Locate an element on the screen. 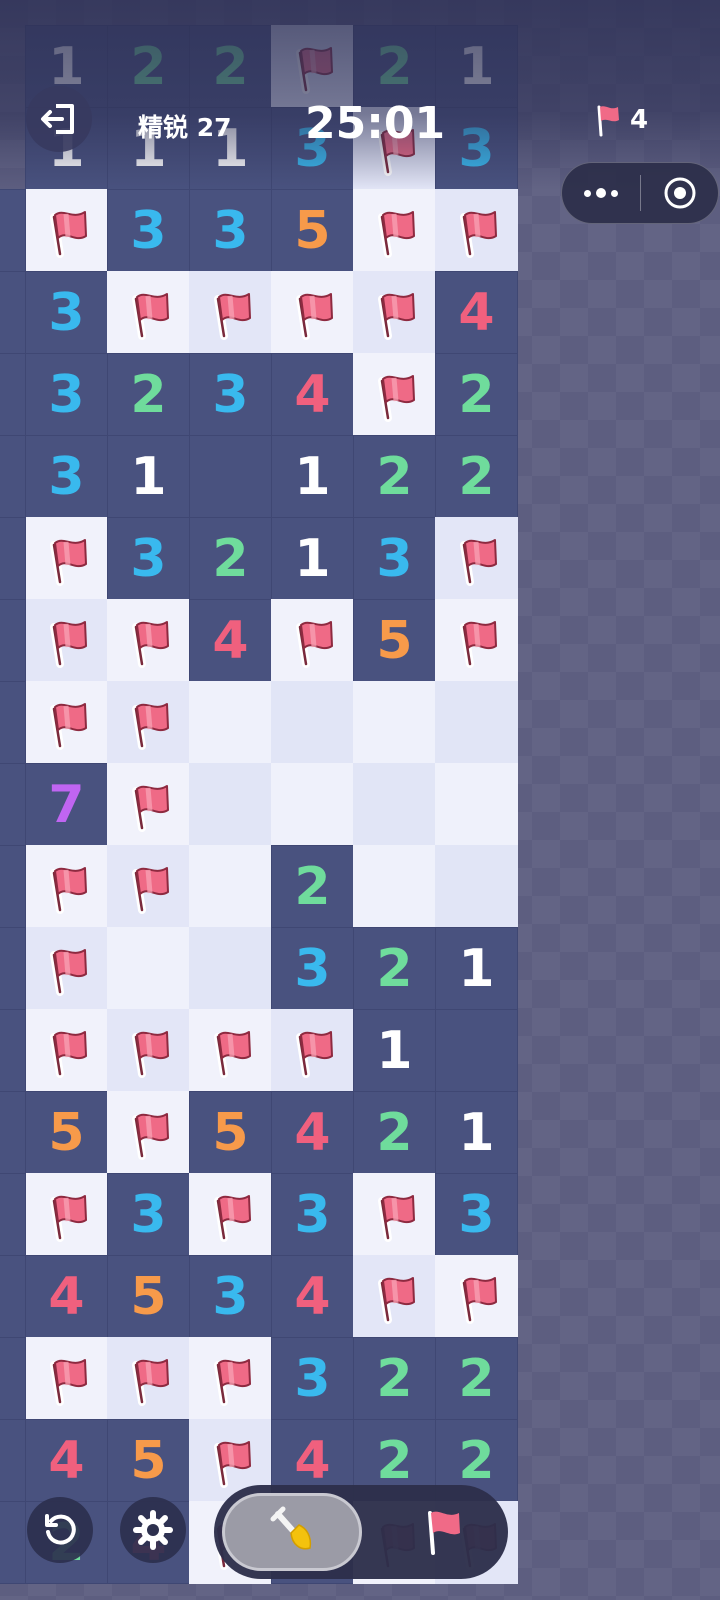 The height and width of the screenshot is (1600, 720). number-cell: 7 is located at coordinates (66, 804).